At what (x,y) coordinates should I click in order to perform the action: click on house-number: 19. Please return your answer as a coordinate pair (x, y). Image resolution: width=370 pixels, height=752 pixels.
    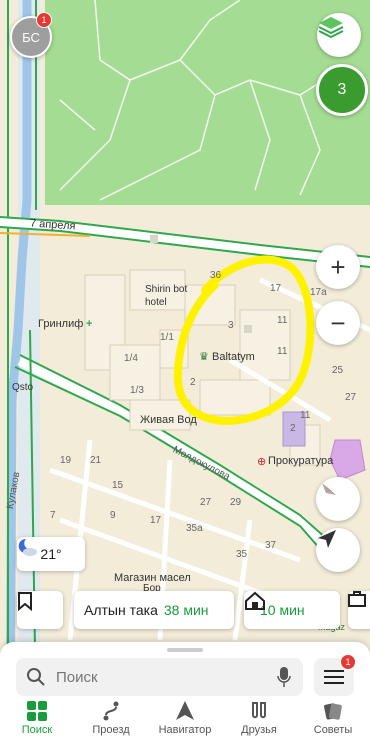
    Looking at the image, I should click on (66, 460).